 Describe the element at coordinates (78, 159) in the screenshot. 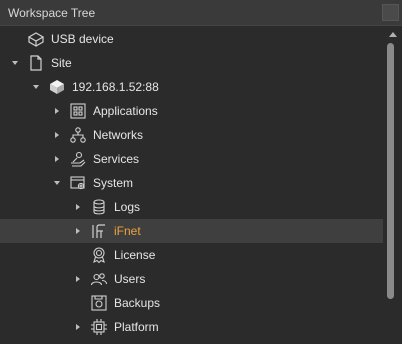

I see `services-icon` at that location.